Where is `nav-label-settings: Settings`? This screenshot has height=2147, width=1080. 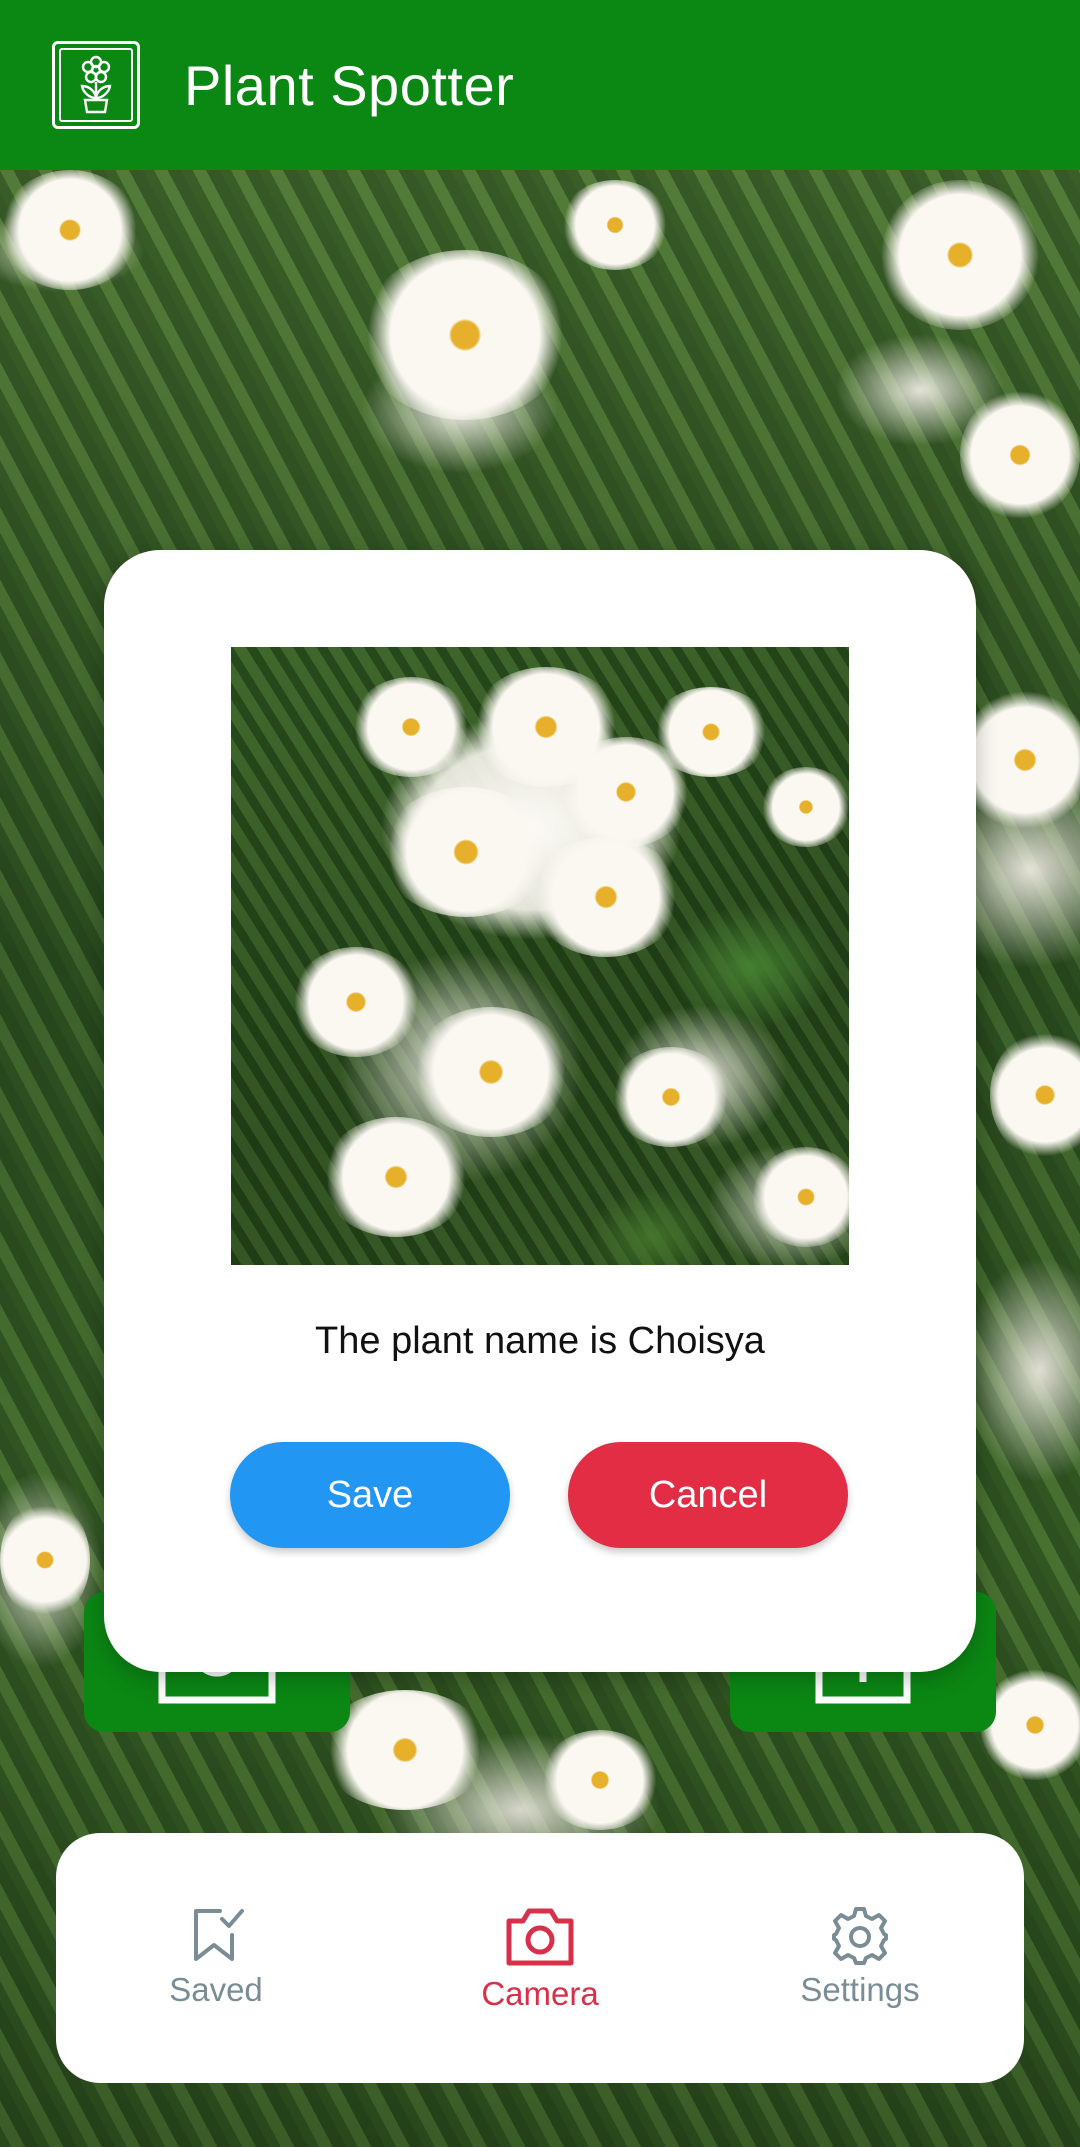
nav-label-settings: Settings is located at coordinates (860, 1989).